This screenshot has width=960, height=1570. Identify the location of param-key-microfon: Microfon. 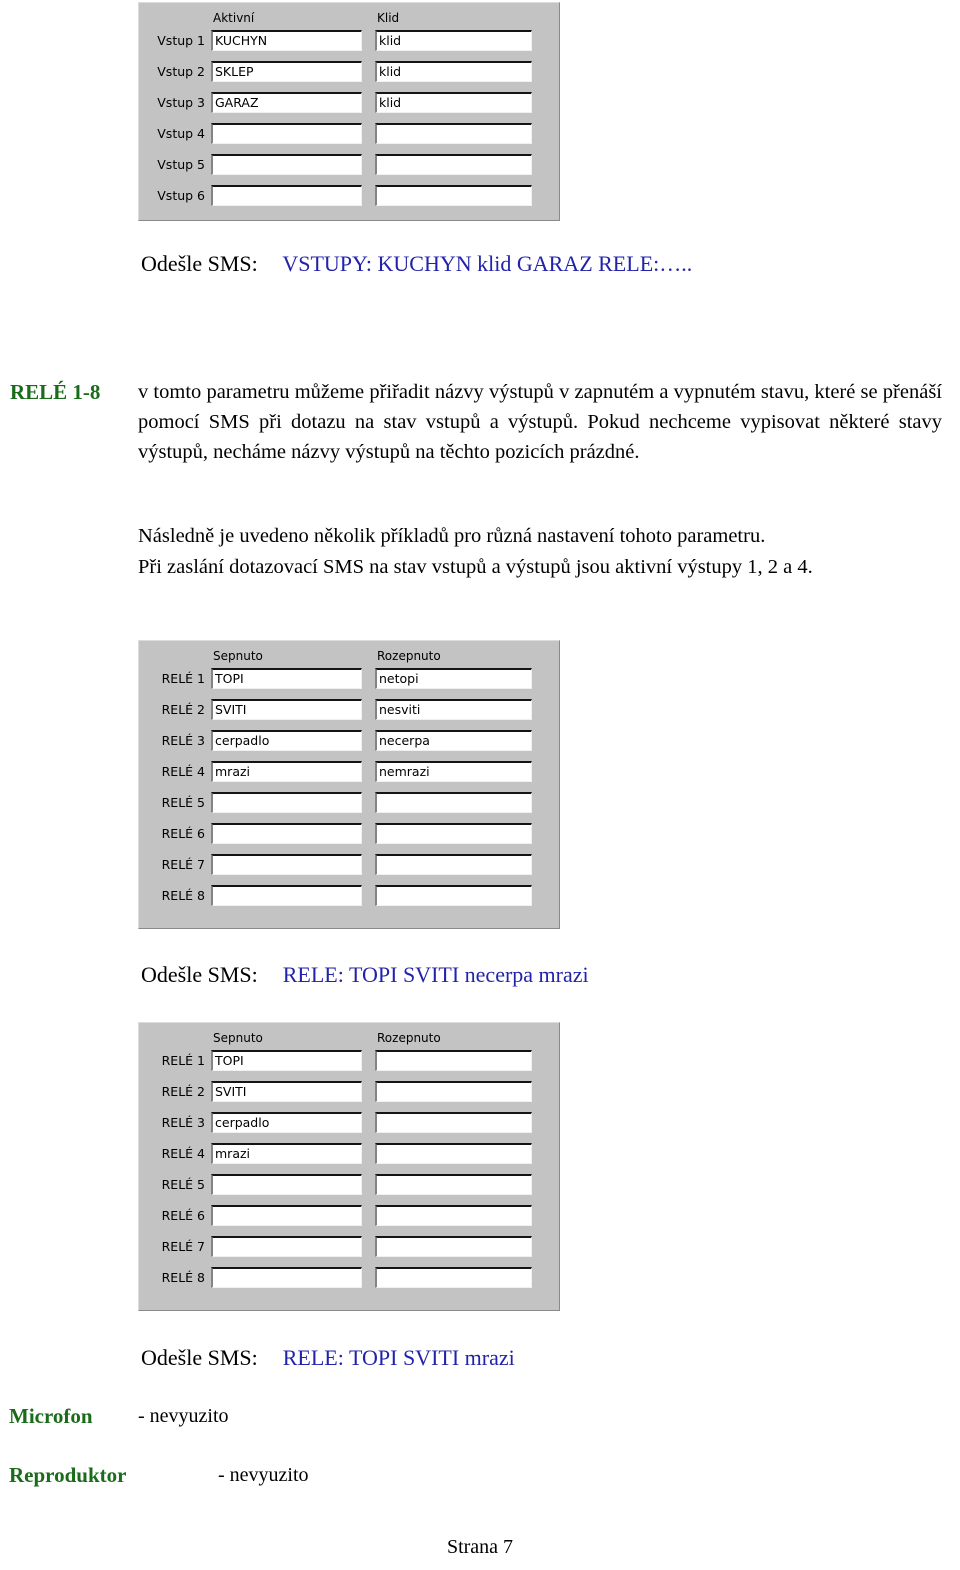
(51, 1416).